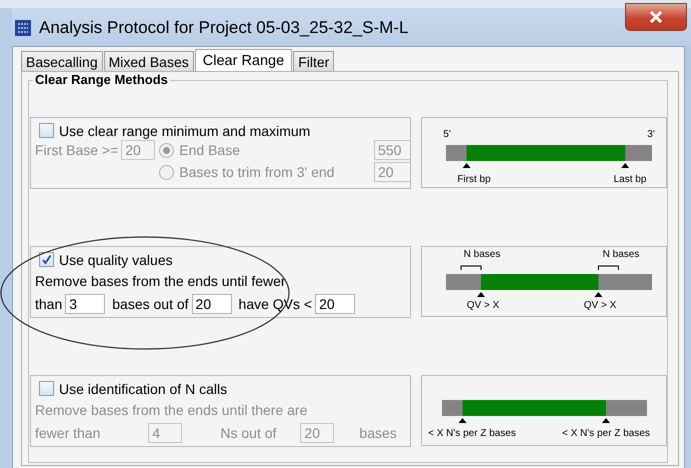 Image resolution: width=691 pixels, height=468 pixels. I want to click on instruction-text: than, so click(48, 304).